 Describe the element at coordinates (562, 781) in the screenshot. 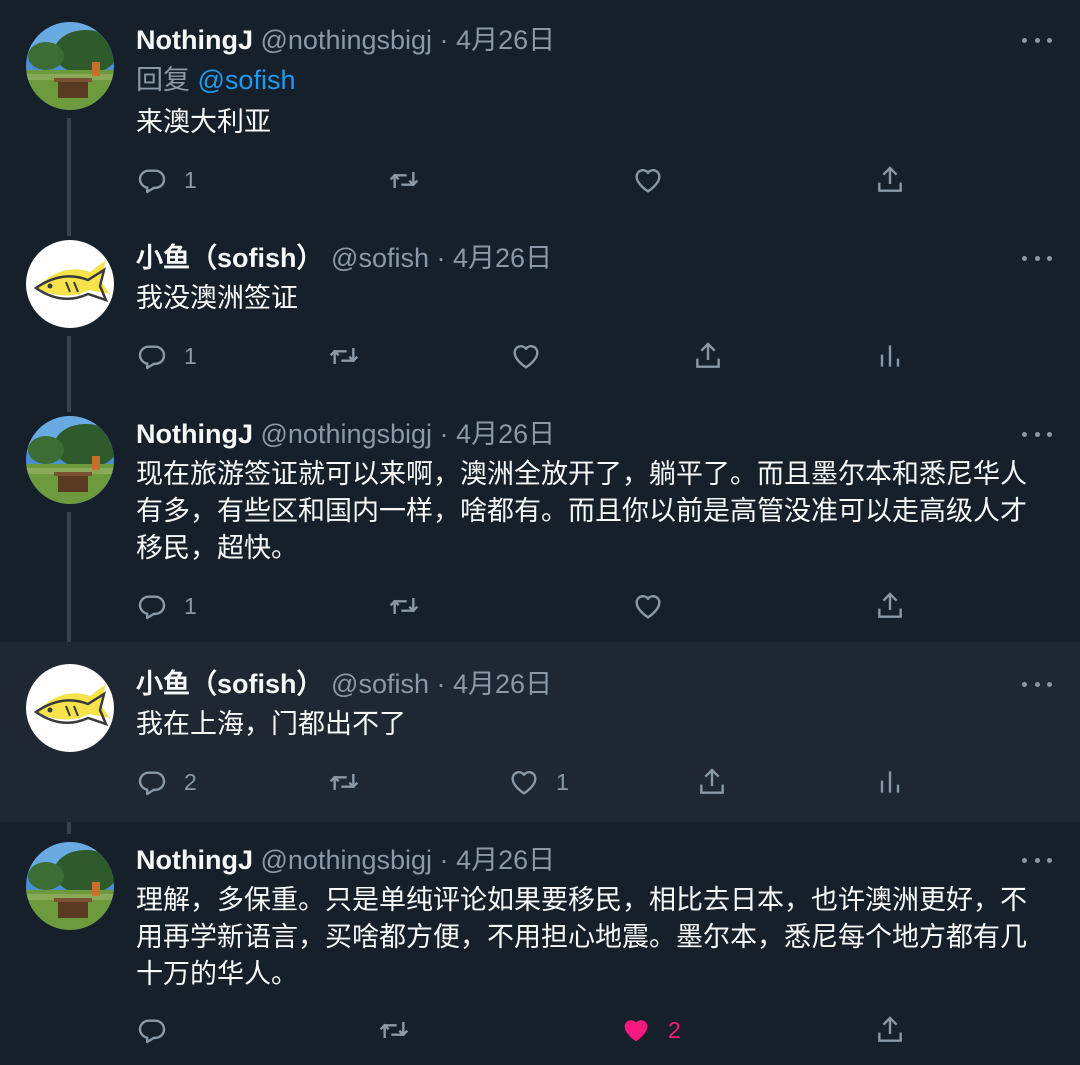

I see `like-count: 1` at that location.